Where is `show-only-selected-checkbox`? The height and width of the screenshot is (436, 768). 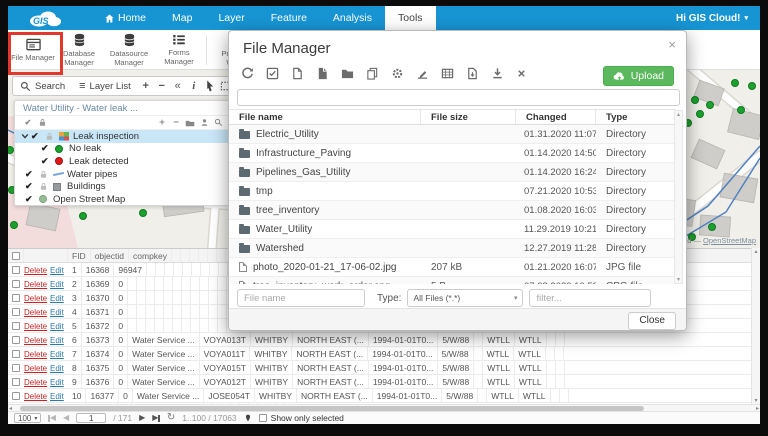
show-only-selected-checkbox is located at coordinates (262, 418).